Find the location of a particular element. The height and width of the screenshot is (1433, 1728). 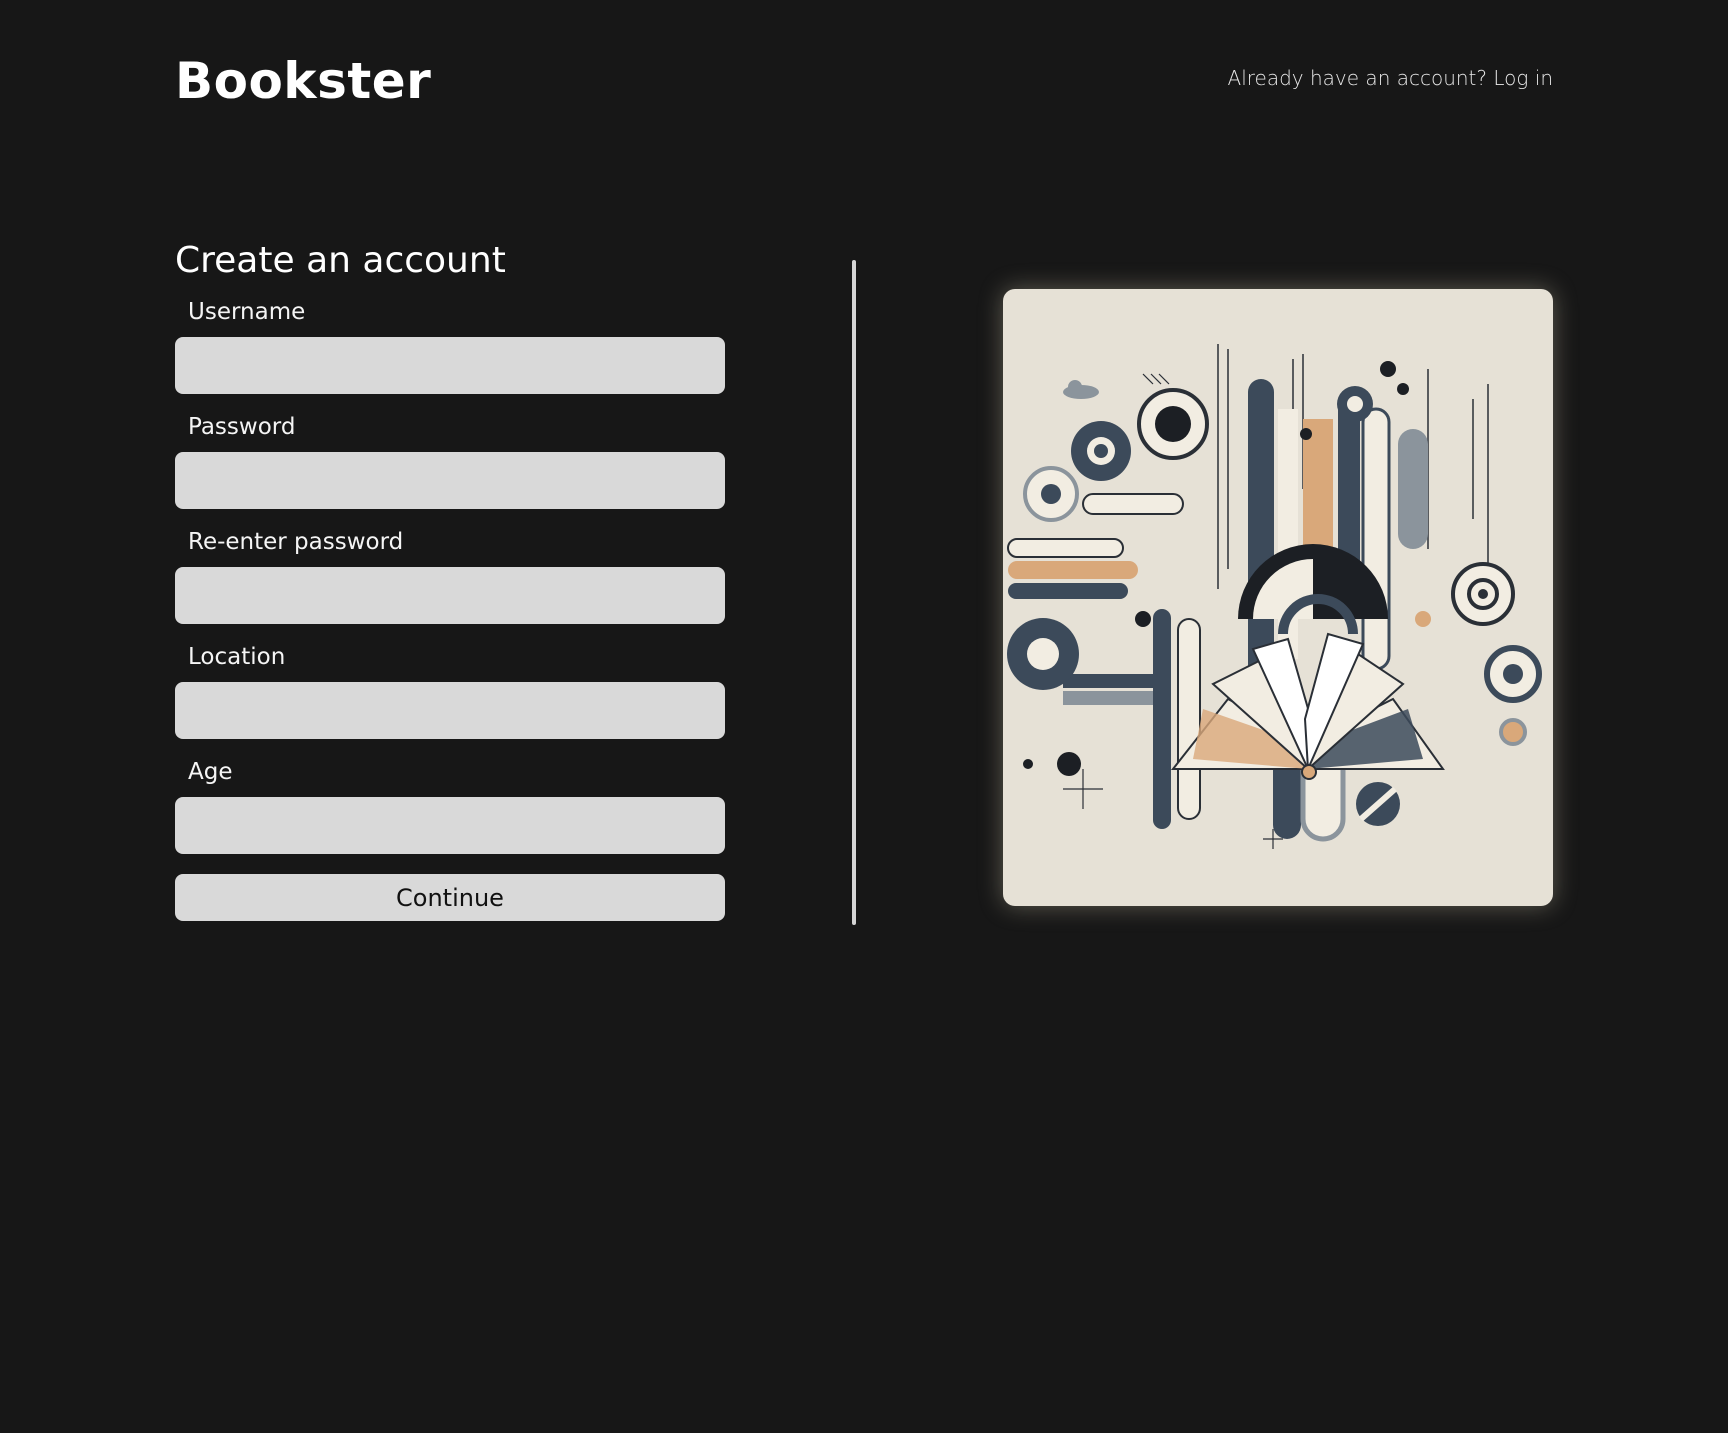

username-label: Username is located at coordinates (247, 312).